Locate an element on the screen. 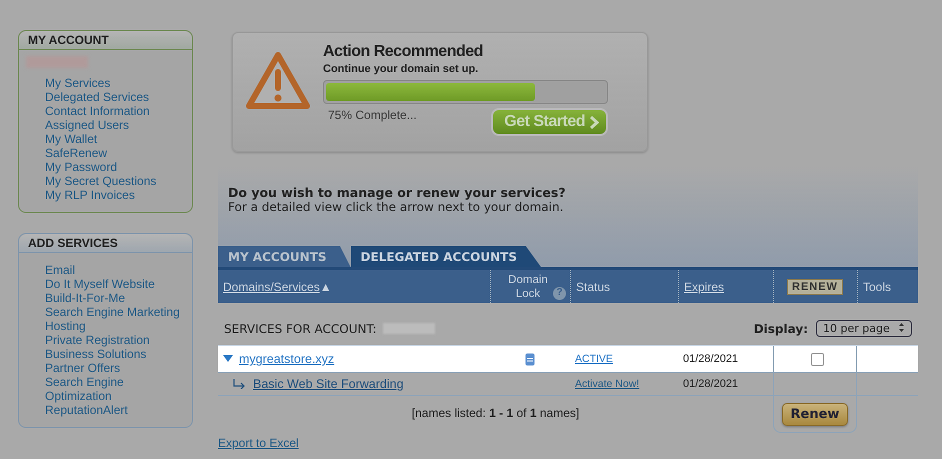  page-size-select: 10 per page is located at coordinates (864, 328).